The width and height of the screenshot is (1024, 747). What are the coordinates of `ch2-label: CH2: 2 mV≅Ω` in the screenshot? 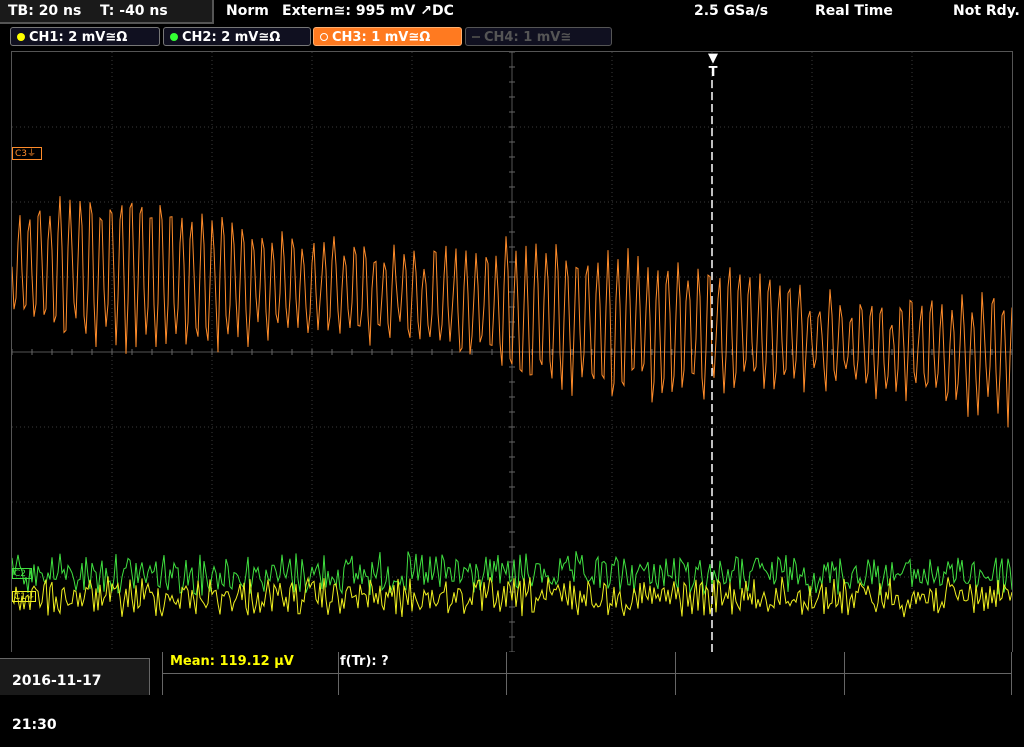 It's located at (231, 37).